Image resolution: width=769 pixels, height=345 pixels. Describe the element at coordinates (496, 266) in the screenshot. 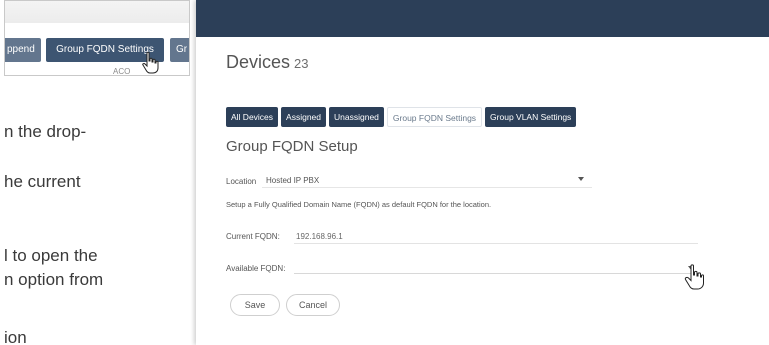

I see `available-fqdn-select` at that location.